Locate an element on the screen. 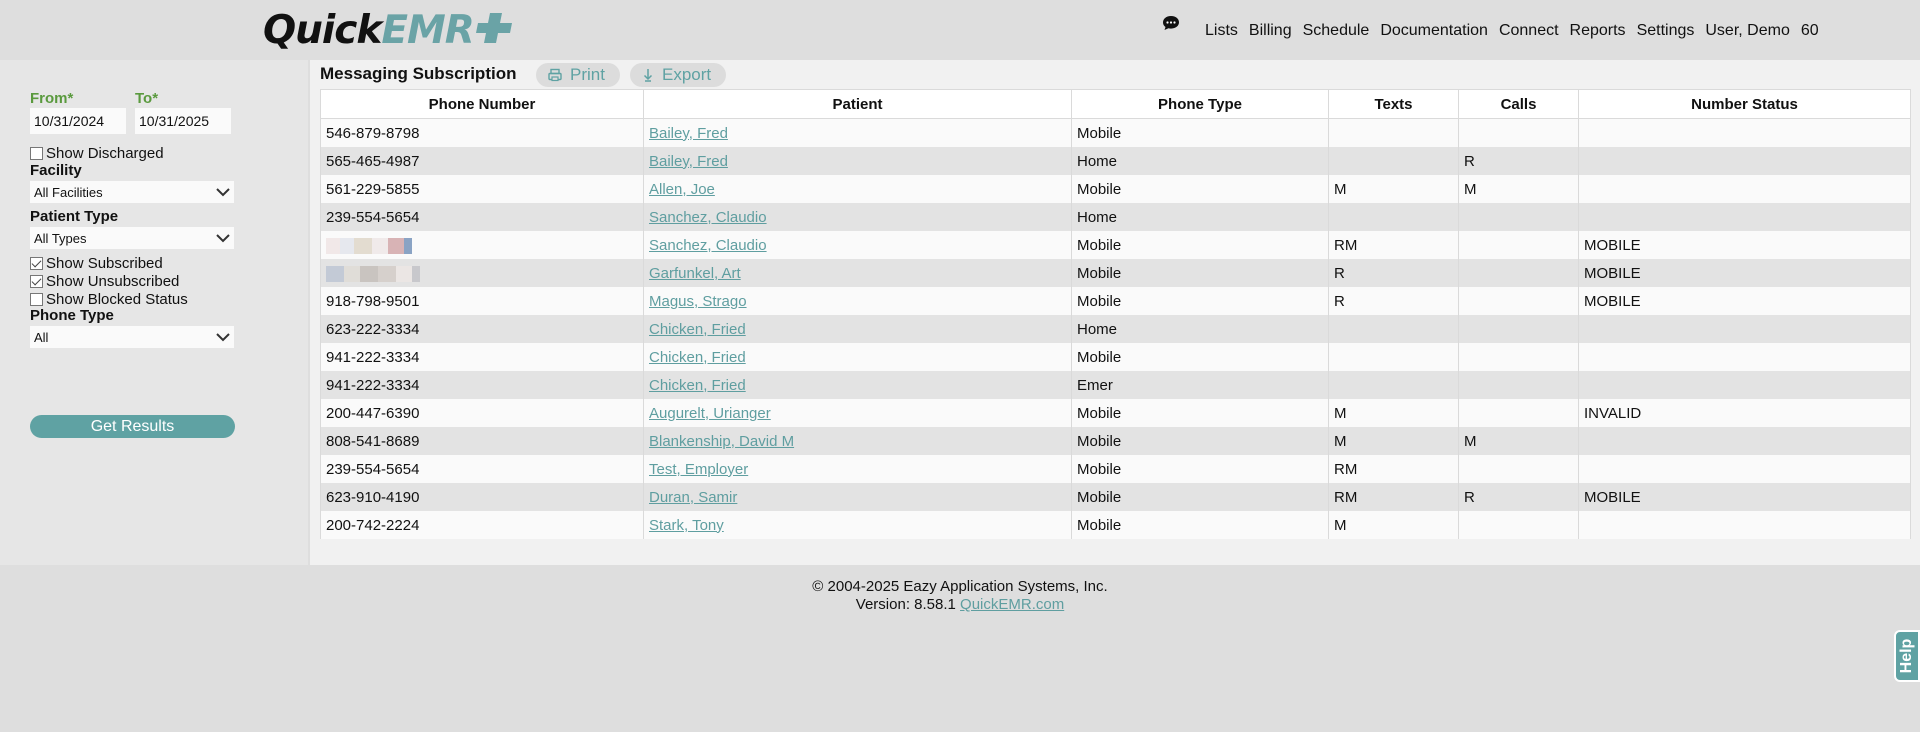 The height and width of the screenshot is (732, 1920). cell-phone-number: 808-541-8689 is located at coordinates (482, 441).